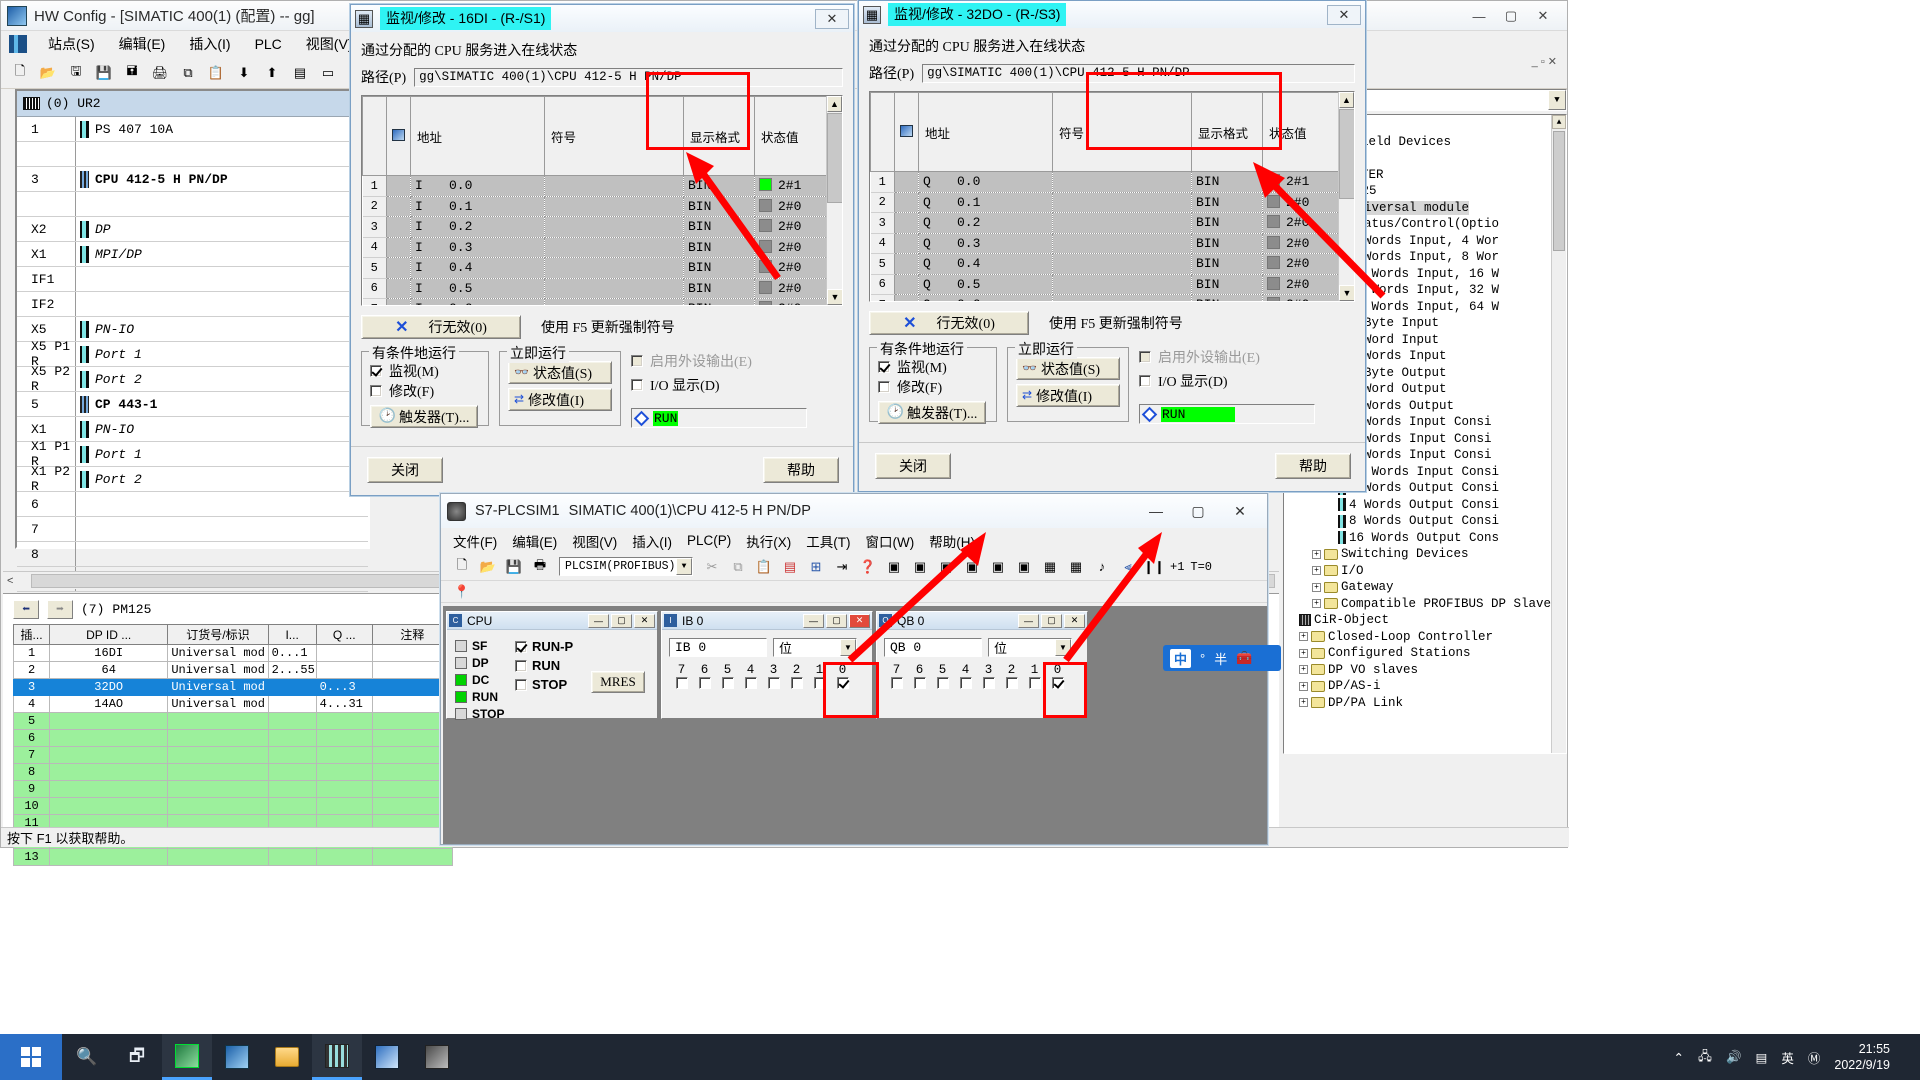 This screenshot has width=1920, height=1080. Describe the element at coordinates (681, 676) in the screenshot. I see `ib-bit-7: 7` at that location.